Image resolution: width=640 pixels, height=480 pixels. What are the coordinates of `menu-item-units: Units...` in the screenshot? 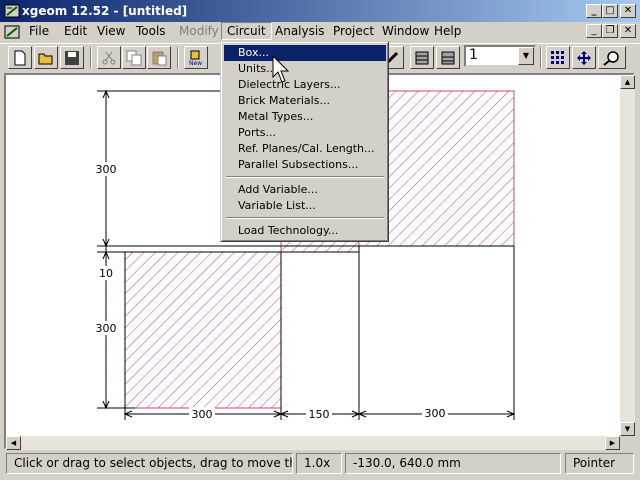 It's located at (305, 69).